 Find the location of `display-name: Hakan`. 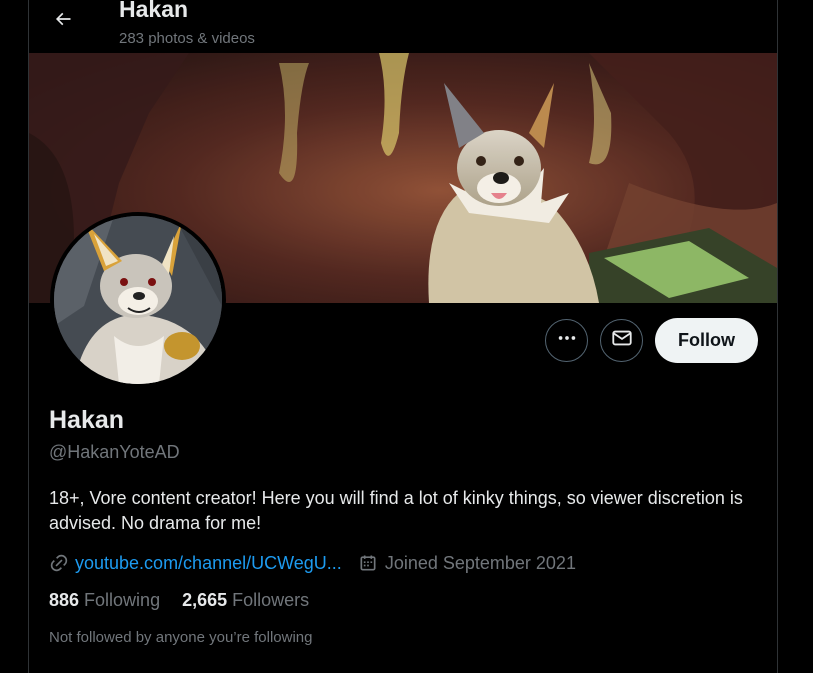

display-name: Hakan is located at coordinates (87, 420).